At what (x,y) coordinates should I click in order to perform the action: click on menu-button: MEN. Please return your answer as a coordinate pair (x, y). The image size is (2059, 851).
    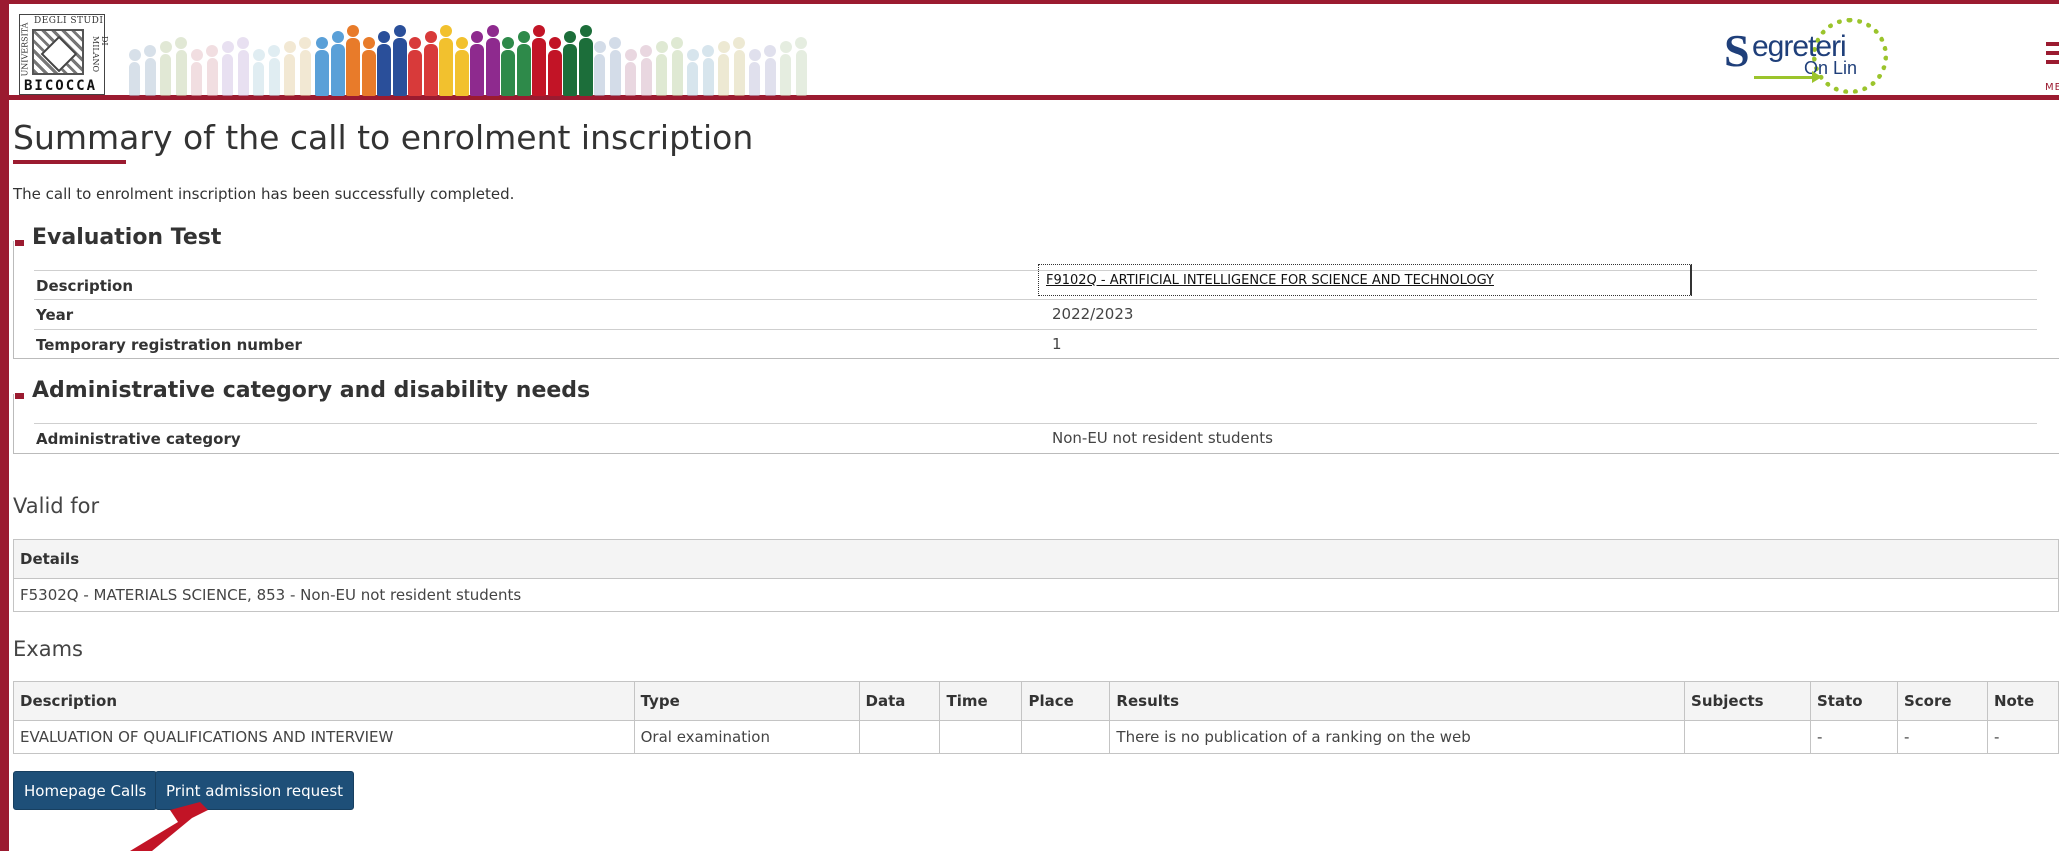
    Looking at the image, I should click on (2044, 64).